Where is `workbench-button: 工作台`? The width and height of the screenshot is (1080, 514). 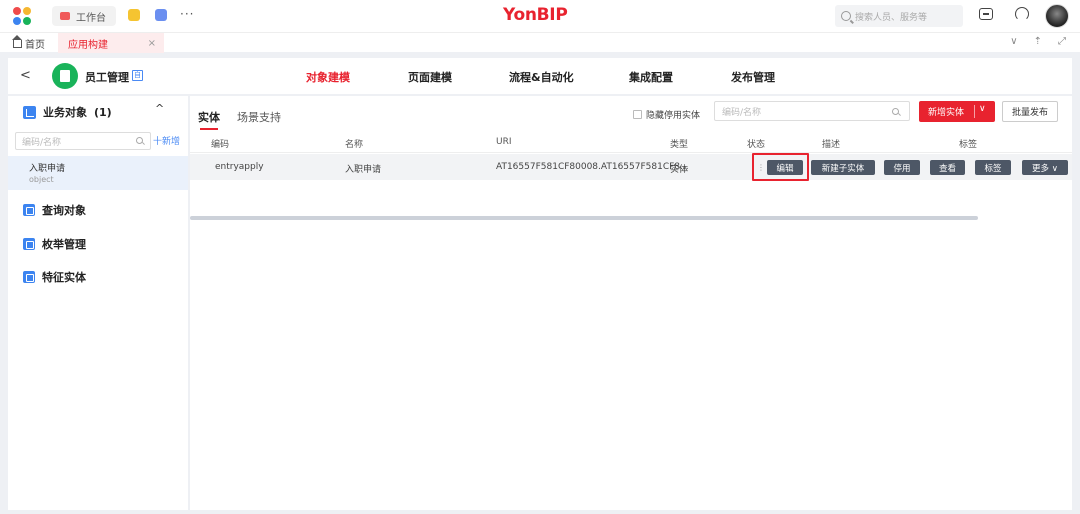 workbench-button: 工作台 is located at coordinates (84, 16).